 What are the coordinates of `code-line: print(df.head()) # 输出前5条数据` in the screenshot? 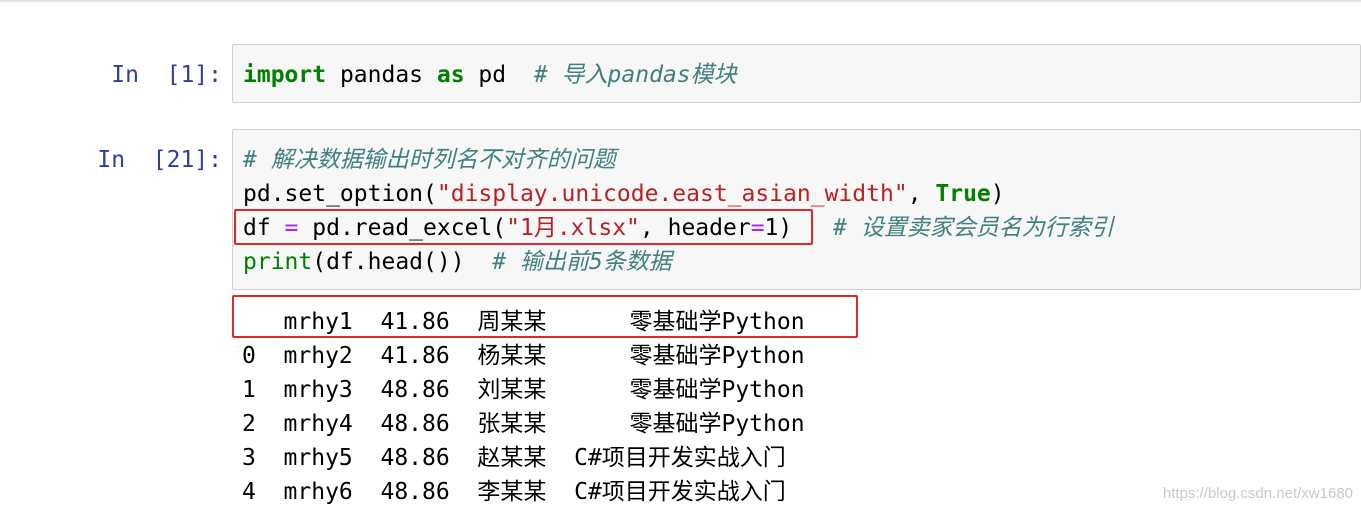 It's located at (457, 262).